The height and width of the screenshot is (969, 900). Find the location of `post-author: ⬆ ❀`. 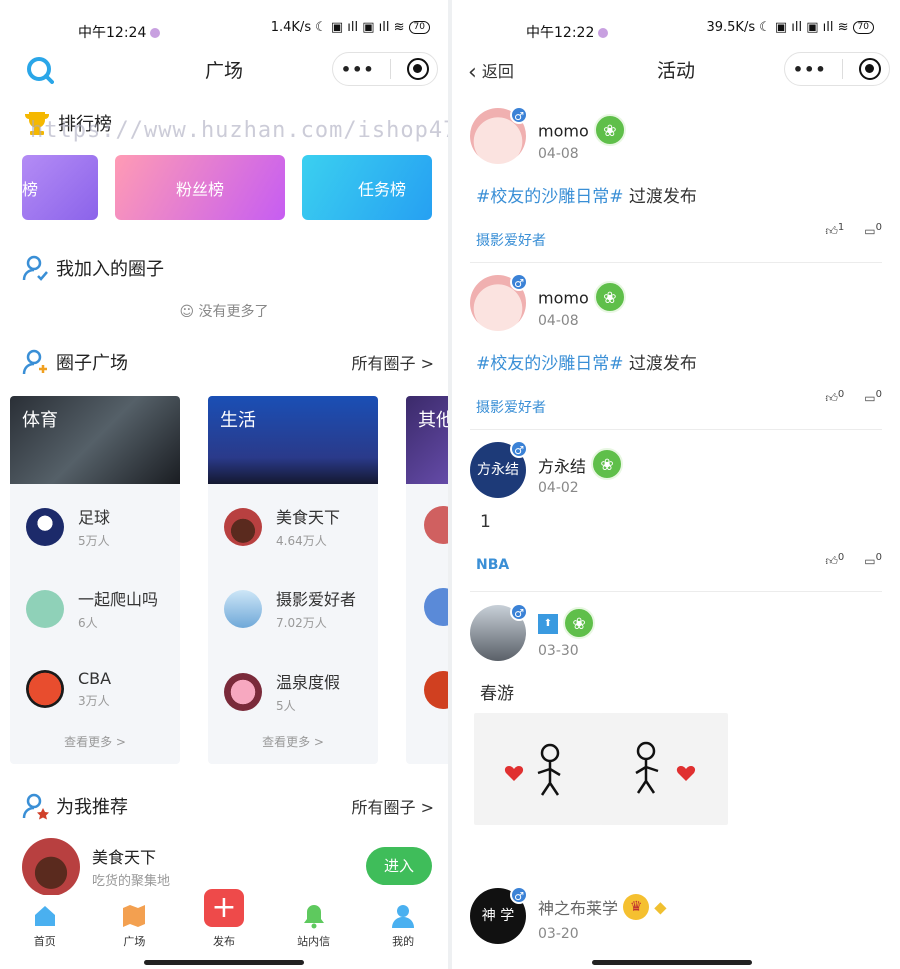

post-author: ⬆ ❀ is located at coordinates (567, 623).